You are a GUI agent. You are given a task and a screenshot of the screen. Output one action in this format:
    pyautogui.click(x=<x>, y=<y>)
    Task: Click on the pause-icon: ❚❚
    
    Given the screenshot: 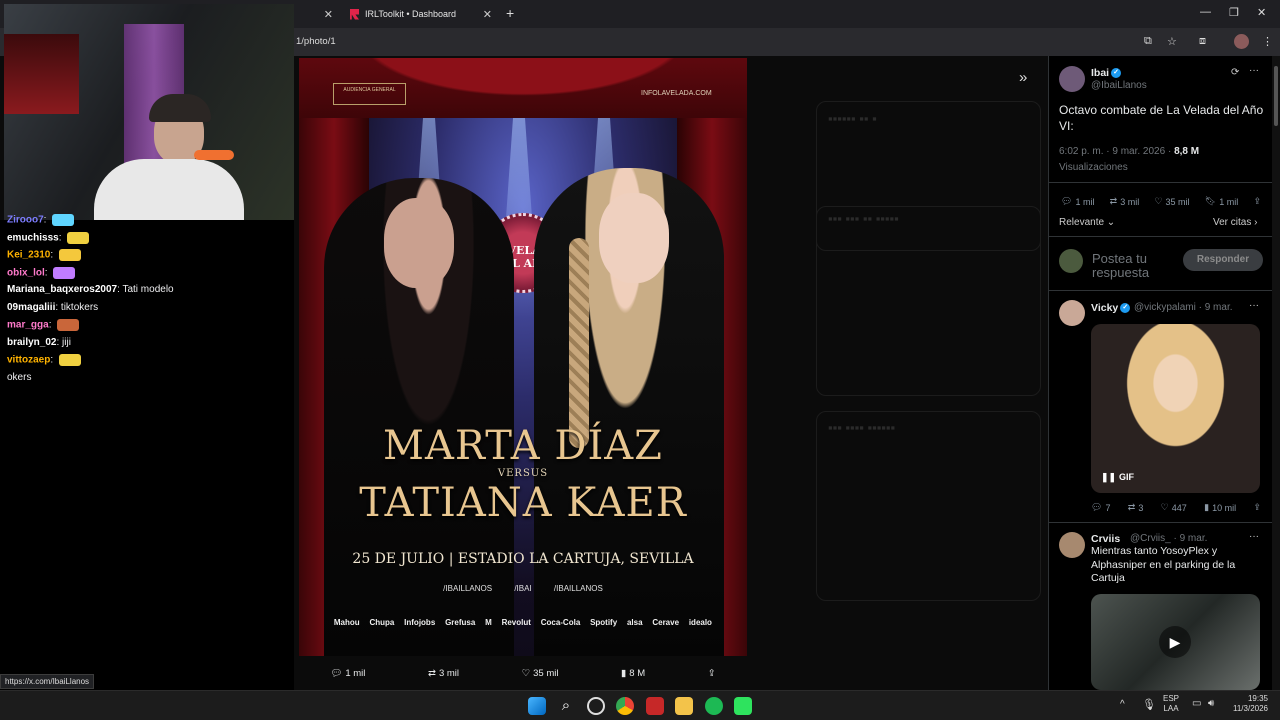 What is the action you would take?
    pyautogui.click(x=1108, y=477)
    